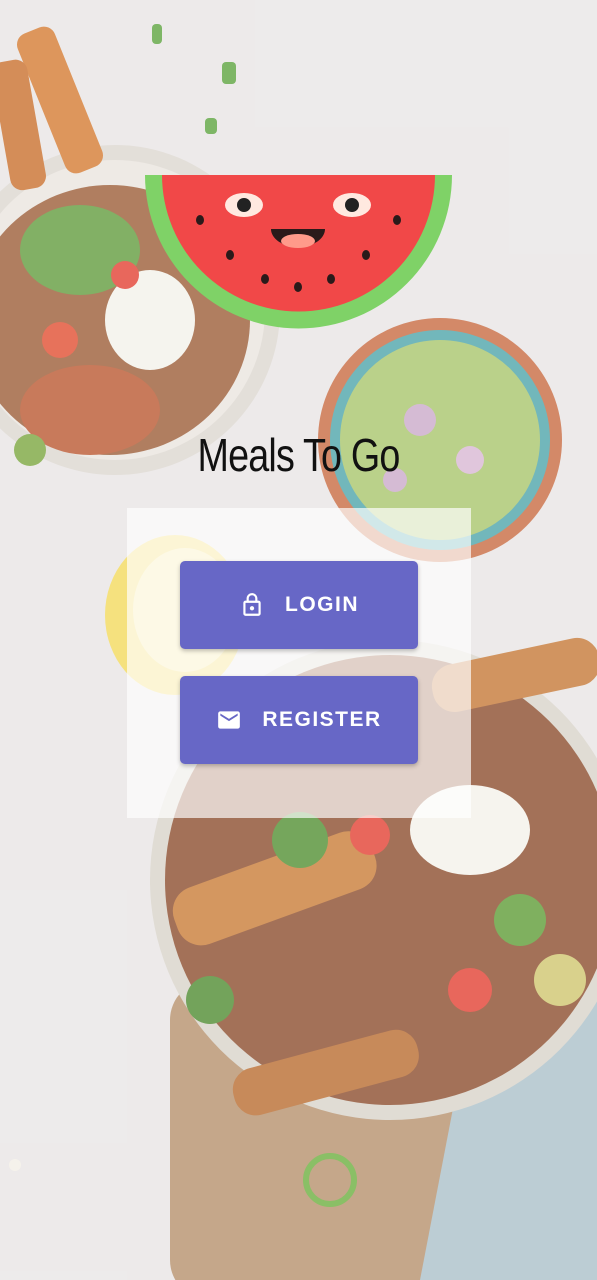 Image resolution: width=597 pixels, height=1280 pixels. What do you see at coordinates (322, 719) in the screenshot?
I see `register-button-label: REGISTER` at bounding box center [322, 719].